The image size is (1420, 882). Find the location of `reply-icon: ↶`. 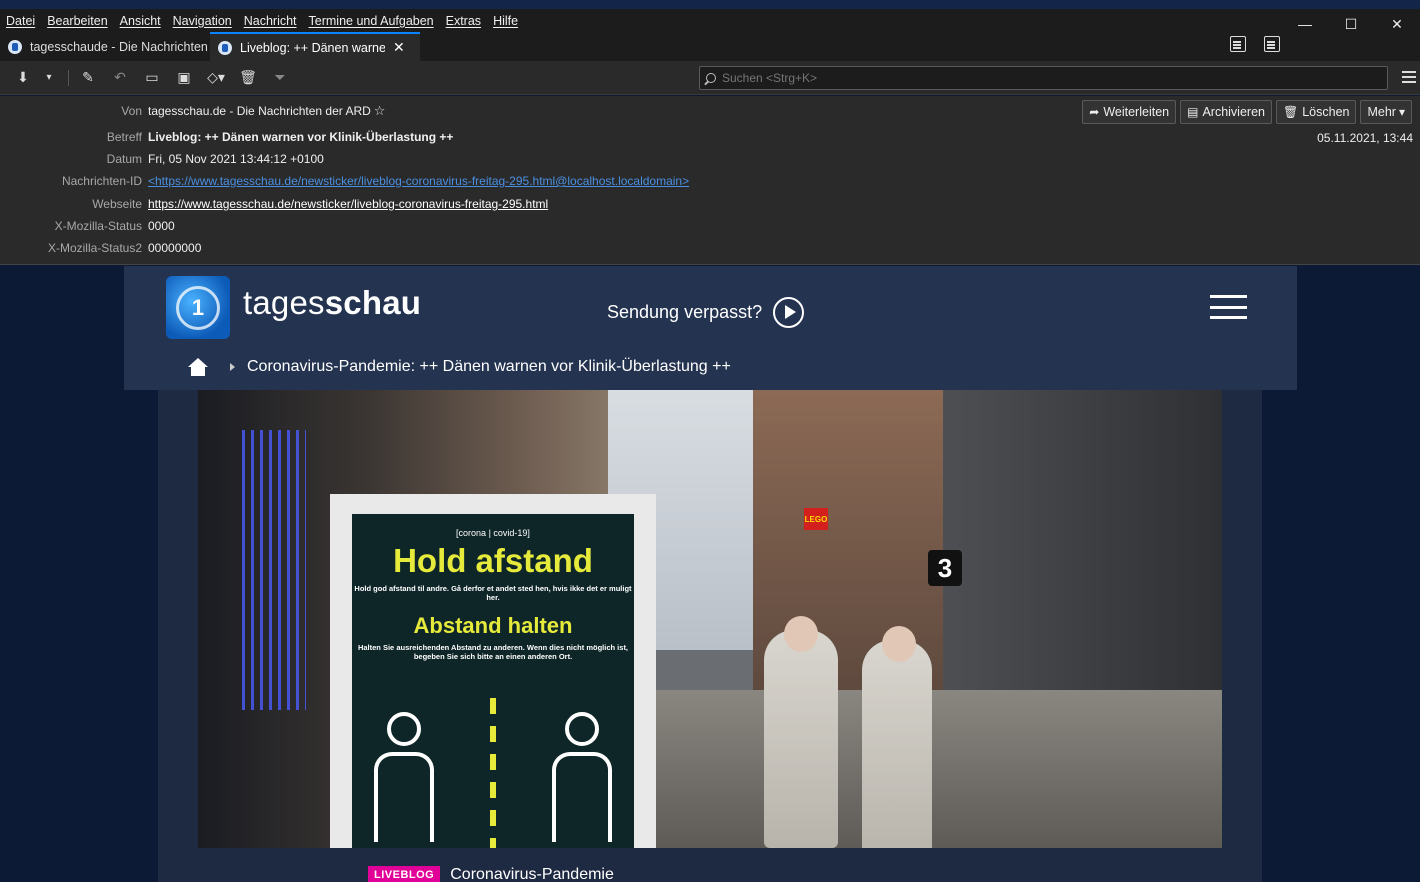

reply-icon: ↶ is located at coordinates (120, 78).